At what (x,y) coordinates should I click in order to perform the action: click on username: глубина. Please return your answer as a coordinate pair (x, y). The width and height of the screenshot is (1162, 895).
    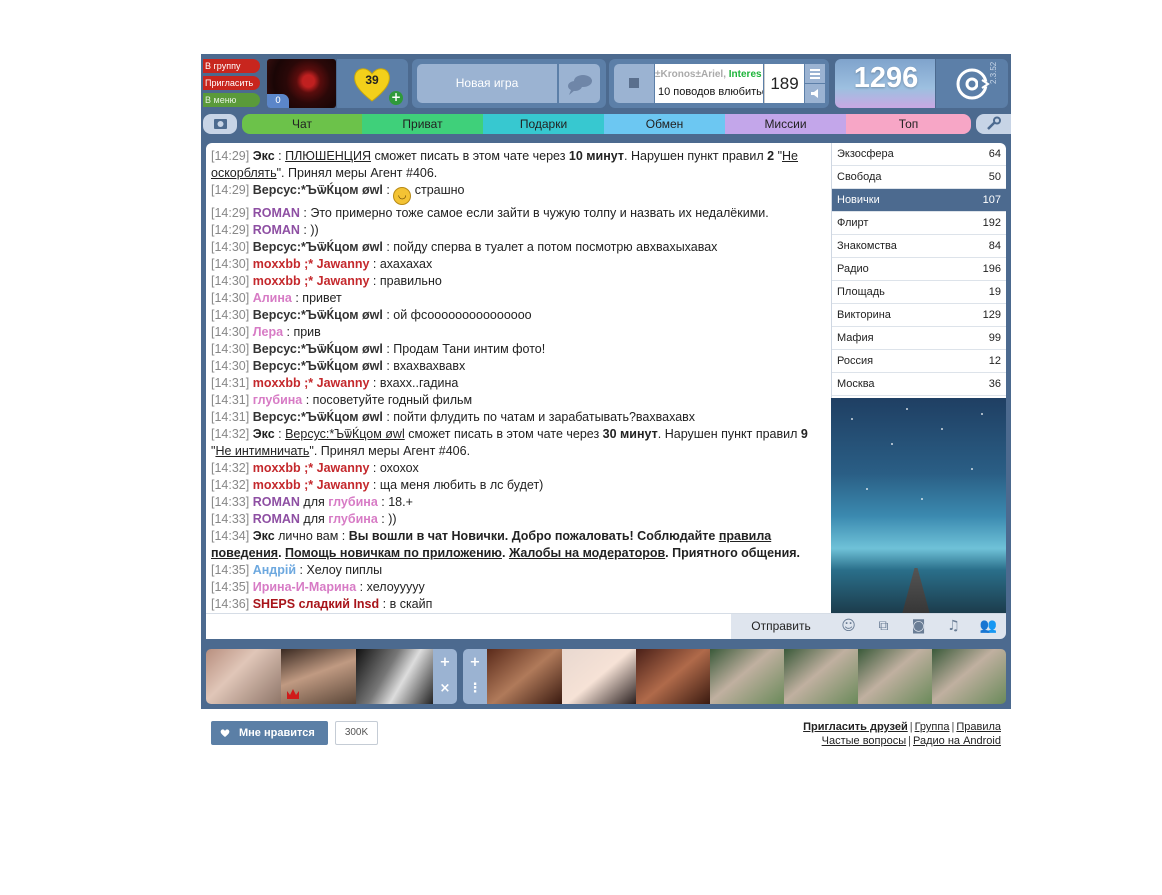
    Looking at the image, I should click on (278, 400).